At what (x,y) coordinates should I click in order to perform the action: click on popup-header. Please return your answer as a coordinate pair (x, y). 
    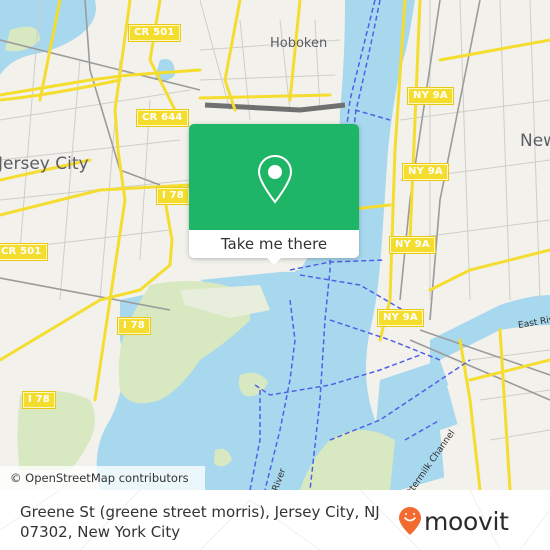
    Looking at the image, I should click on (274, 177).